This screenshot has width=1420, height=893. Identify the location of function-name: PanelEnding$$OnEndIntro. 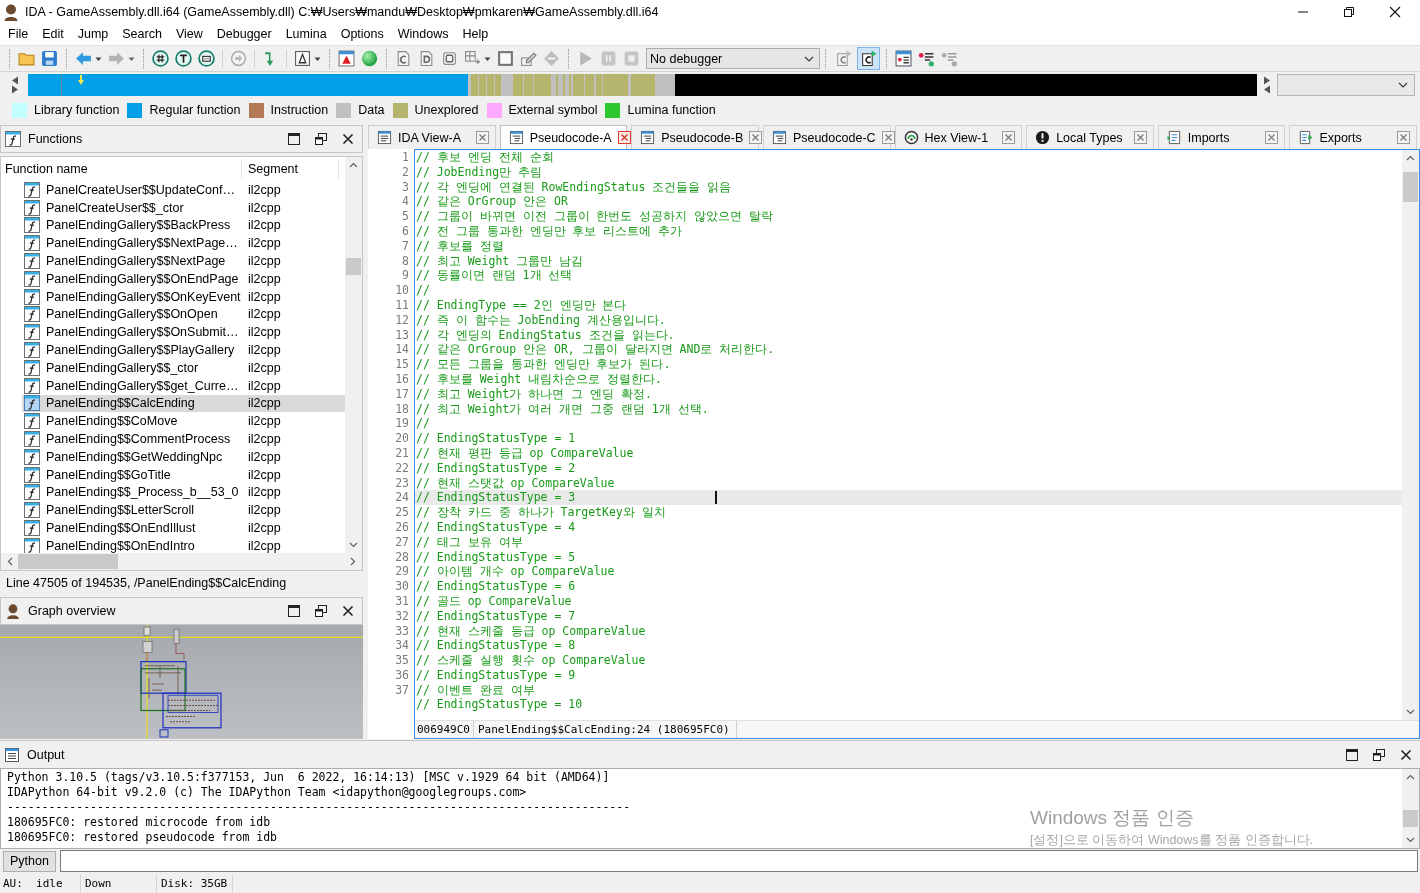
(146, 545).